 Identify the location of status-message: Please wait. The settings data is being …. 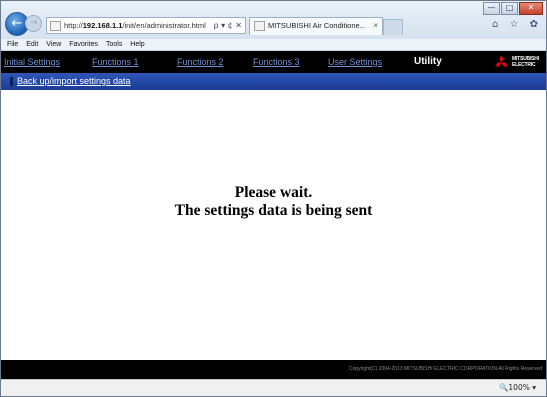
(273, 202).